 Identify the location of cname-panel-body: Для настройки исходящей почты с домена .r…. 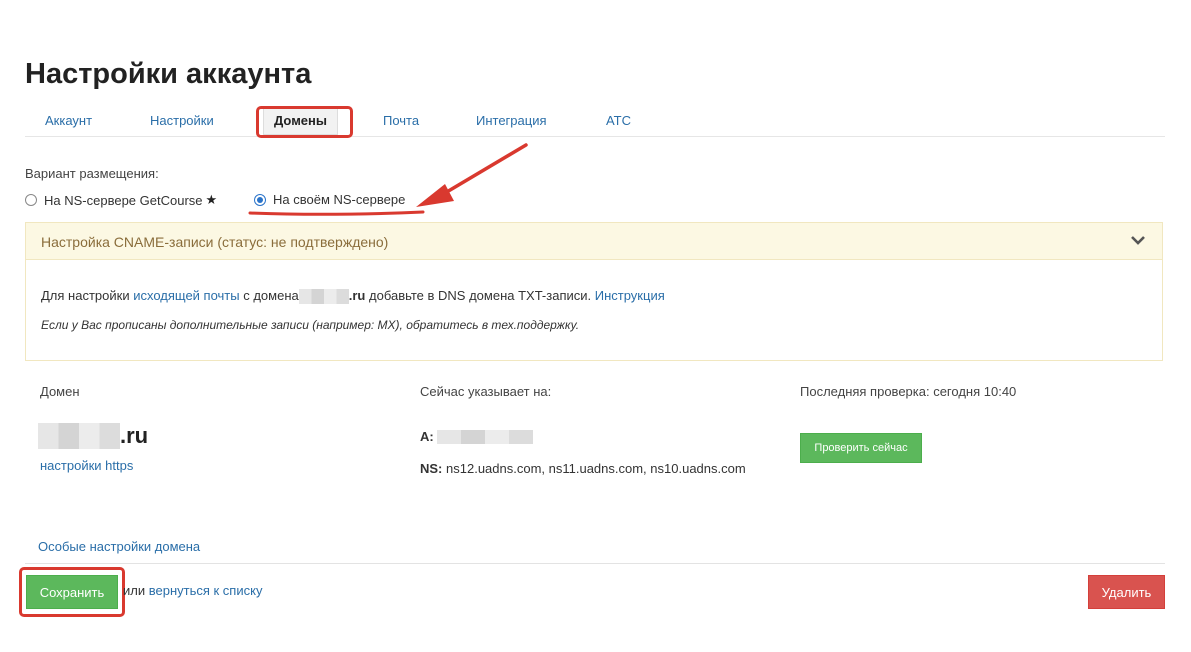
(594, 310).